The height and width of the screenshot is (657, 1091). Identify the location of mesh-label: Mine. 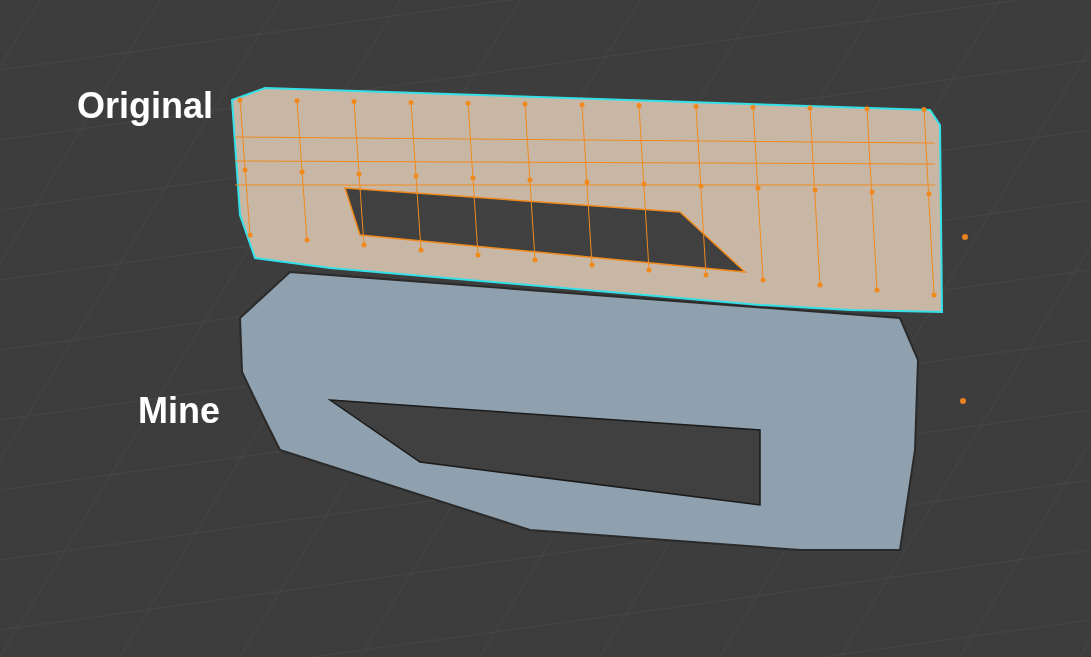
(179, 411).